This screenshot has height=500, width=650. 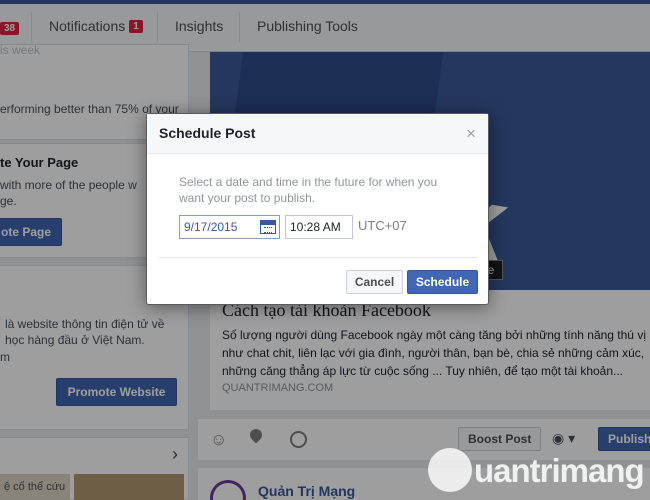 What do you see at coordinates (559, 470) in the screenshot?
I see `watermark-text: uantrimang` at bounding box center [559, 470].